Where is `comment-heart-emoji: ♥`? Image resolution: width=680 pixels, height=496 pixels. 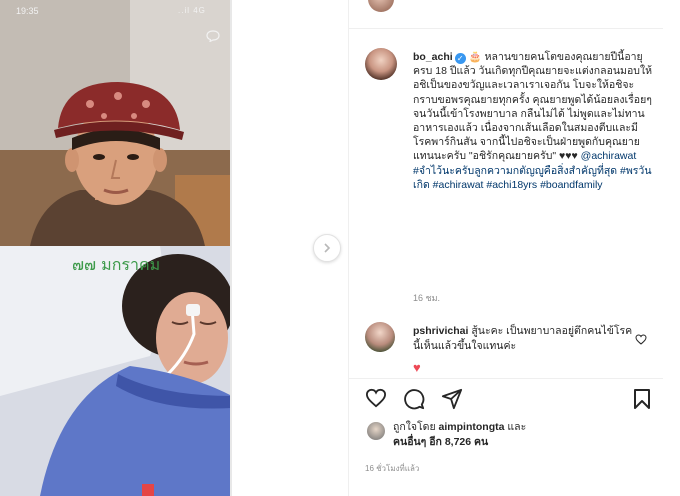 comment-heart-emoji: ♥ is located at coordinates (417, 367).